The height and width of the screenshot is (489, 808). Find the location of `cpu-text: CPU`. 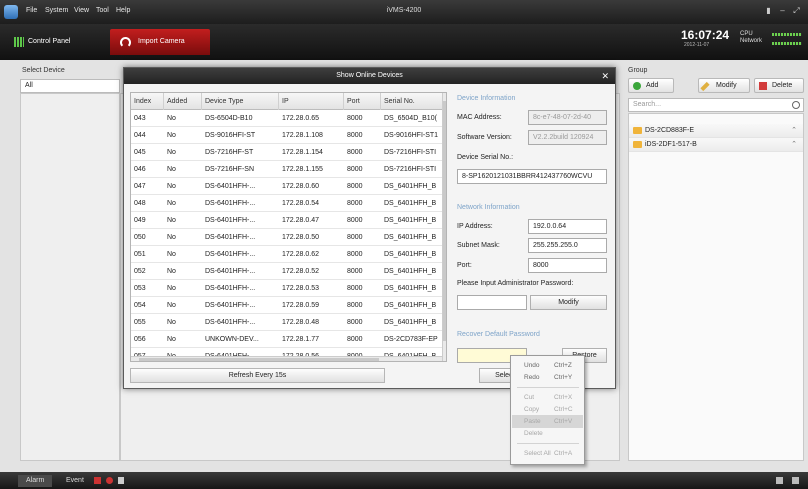

cpu-text: CPU is located at coordinates (746, 34).